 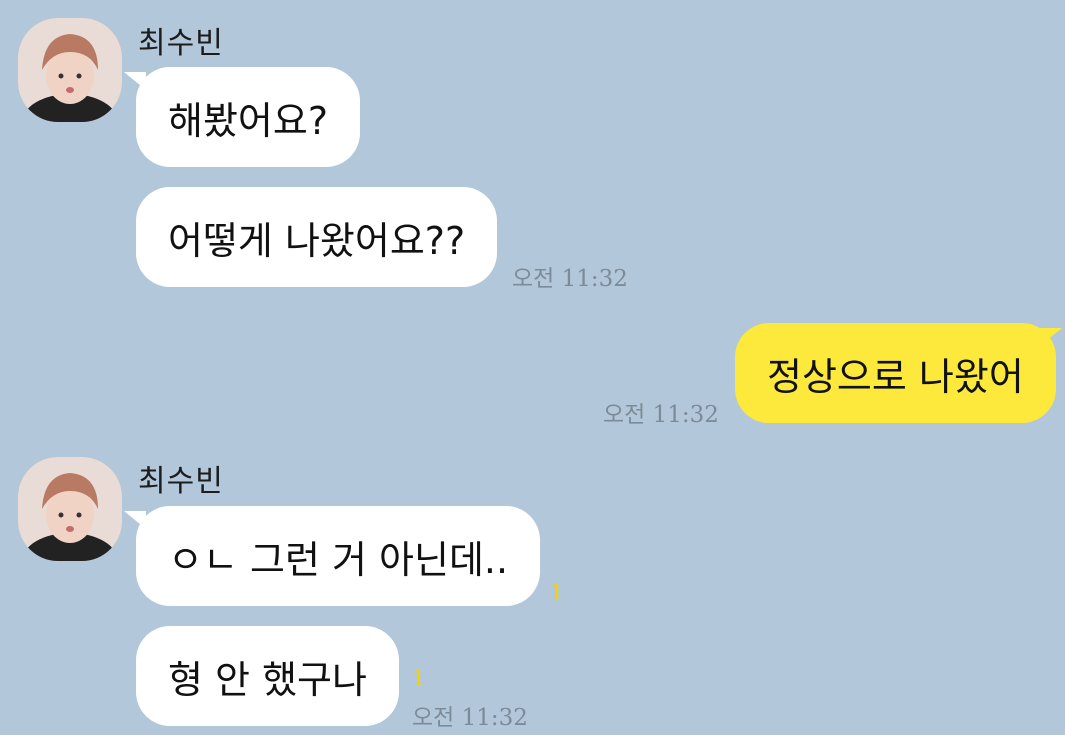 What do you see at coordinates (895, 376) in the screenshot?
I see `message-text: 정상으로 나왔어` at bounding box center [895, 376].